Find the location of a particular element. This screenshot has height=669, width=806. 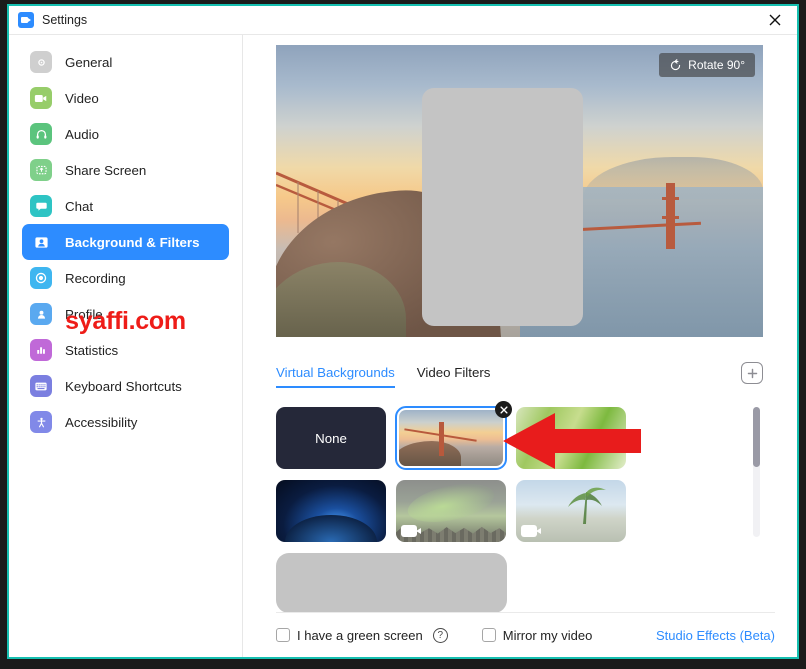

green-screen-checkbox-group: I have a green screen is located at coordinates (349, 635).